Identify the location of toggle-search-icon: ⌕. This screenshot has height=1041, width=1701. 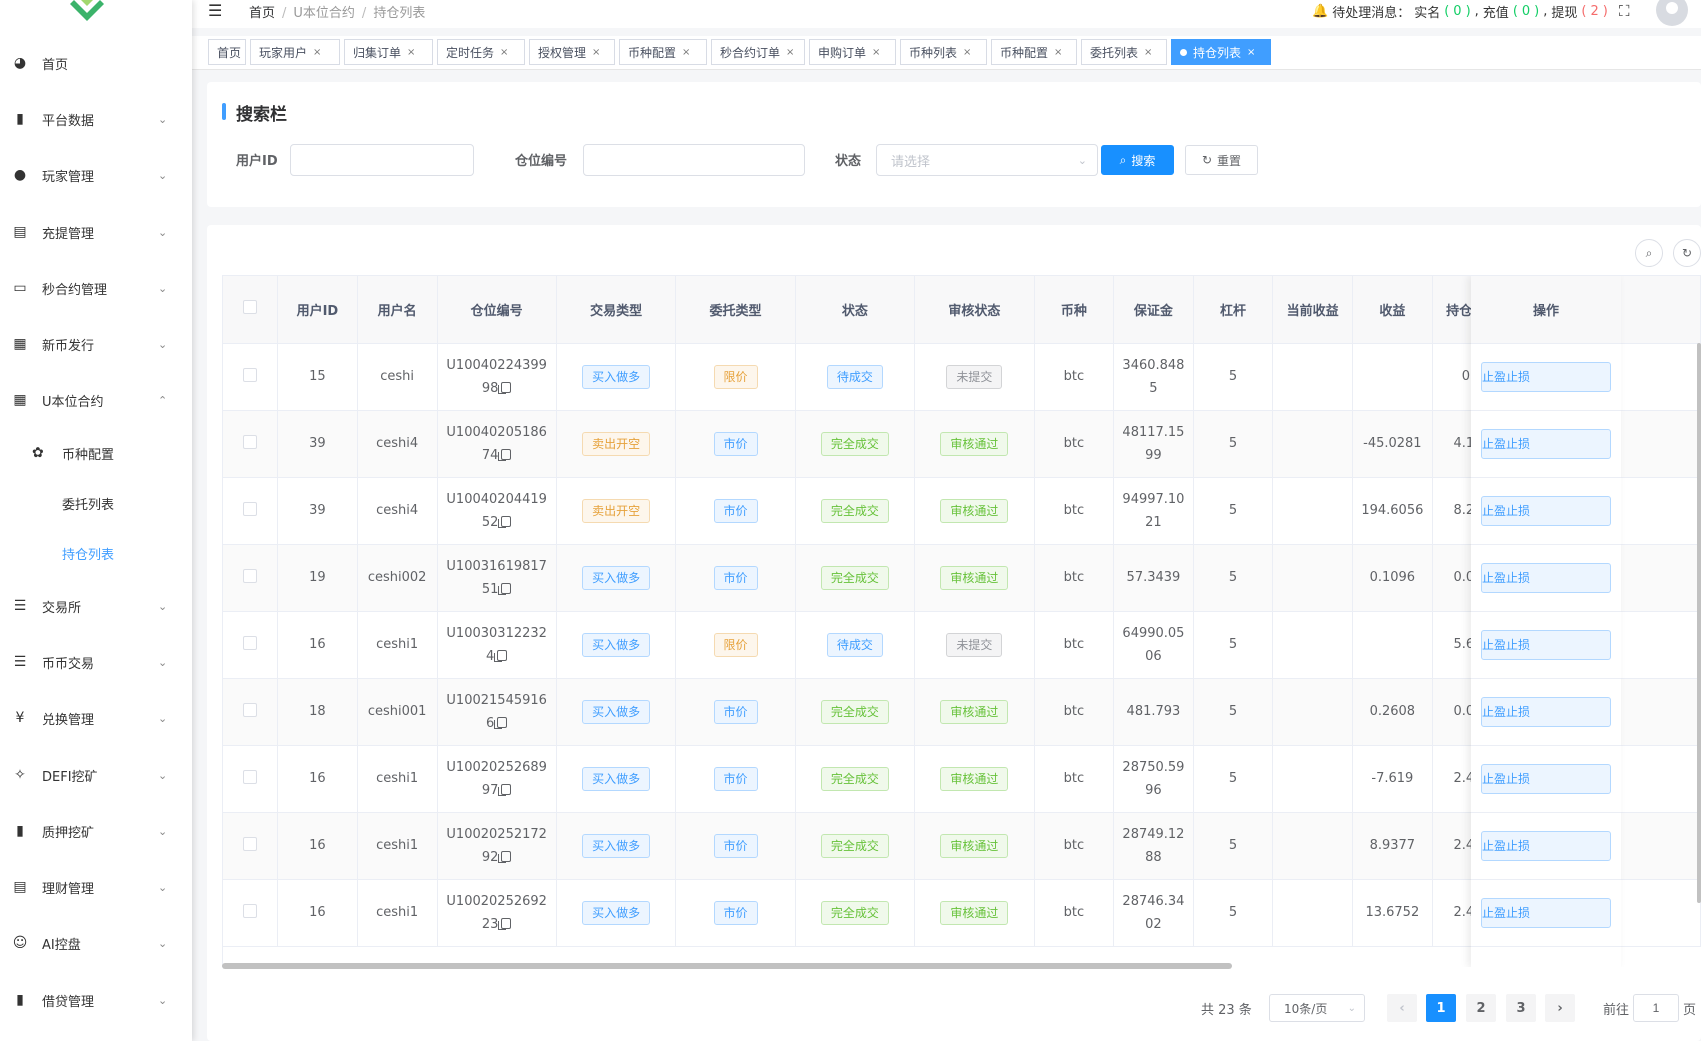
(1649, 253).